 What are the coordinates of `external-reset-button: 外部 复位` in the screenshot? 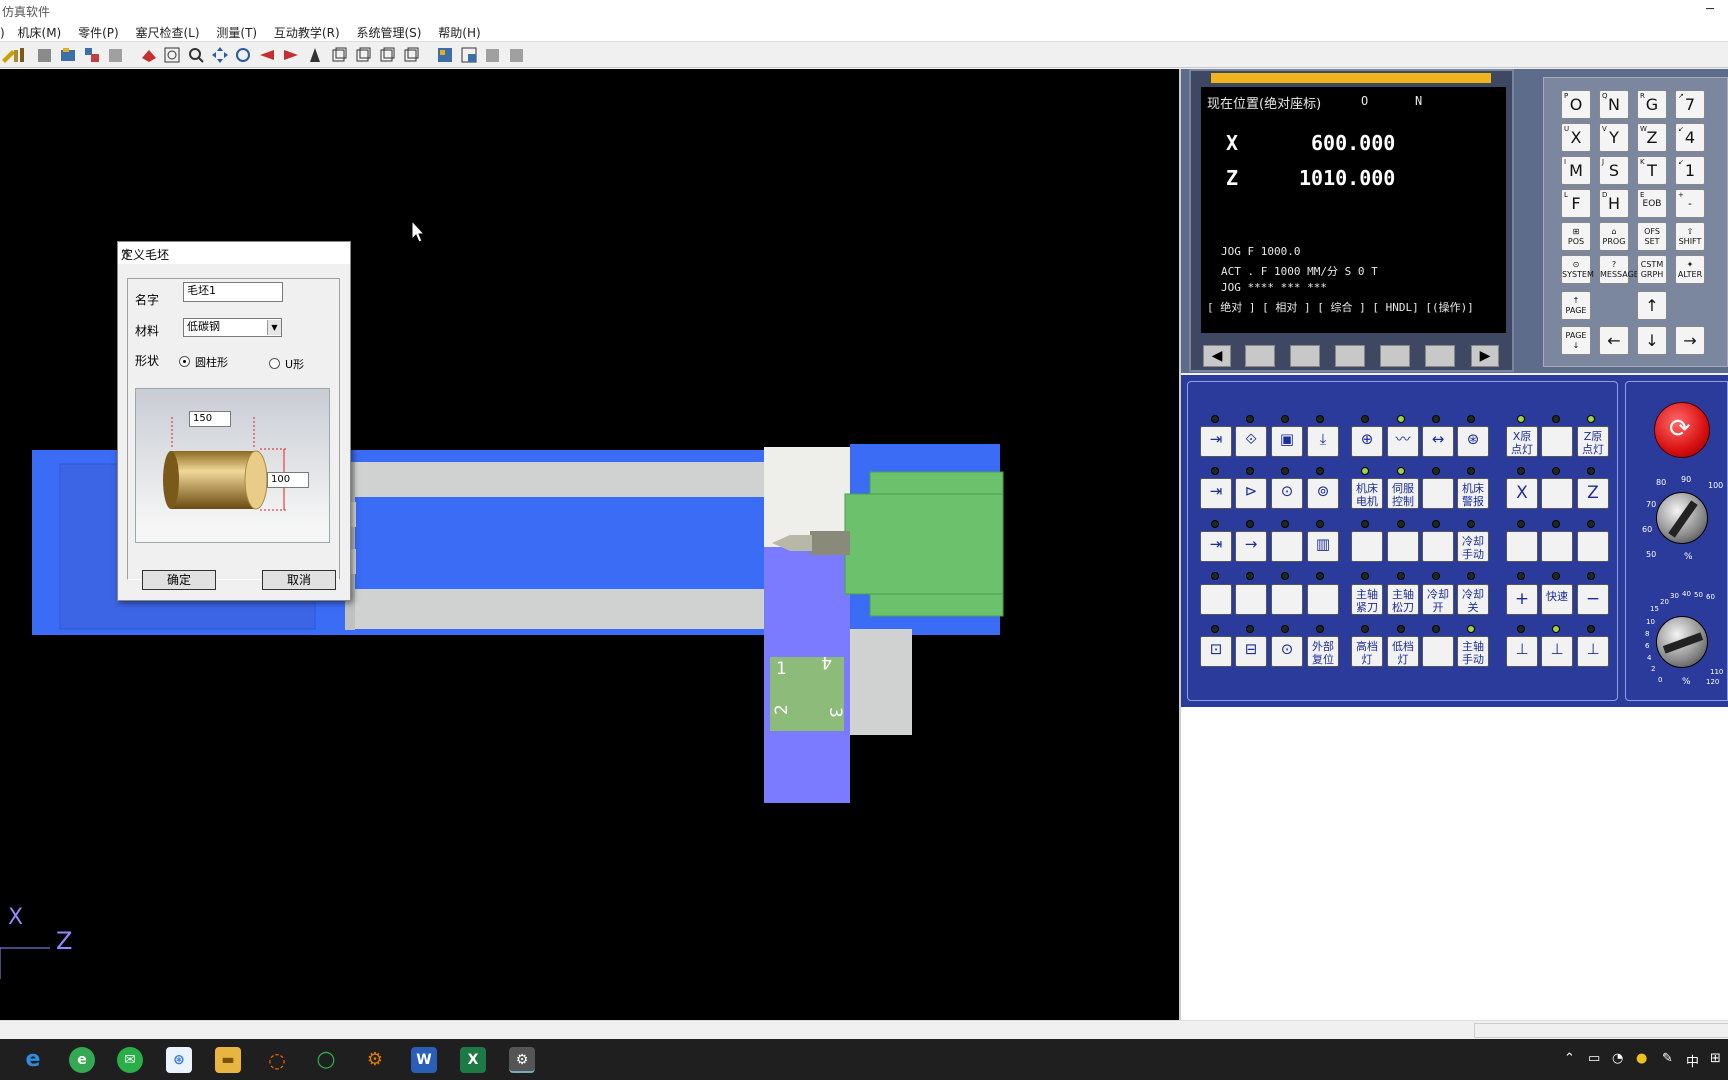 It's located at (1323, 651).